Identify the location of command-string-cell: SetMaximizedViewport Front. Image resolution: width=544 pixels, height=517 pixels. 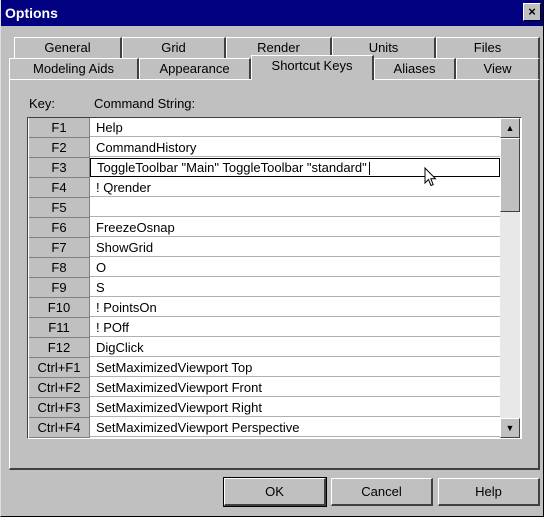
(295, 387).